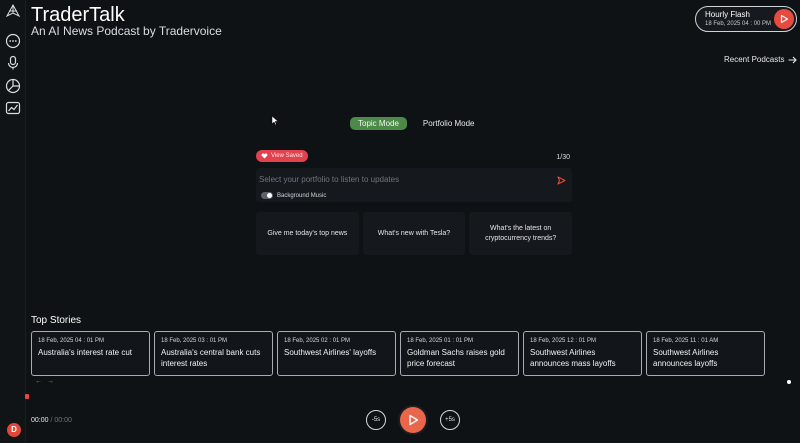 Image resolution: width=800 pixels, height=443 pixels. Describe the element at coordinates (14, 430) in the screenshot. I see `avatar: D` at that location.